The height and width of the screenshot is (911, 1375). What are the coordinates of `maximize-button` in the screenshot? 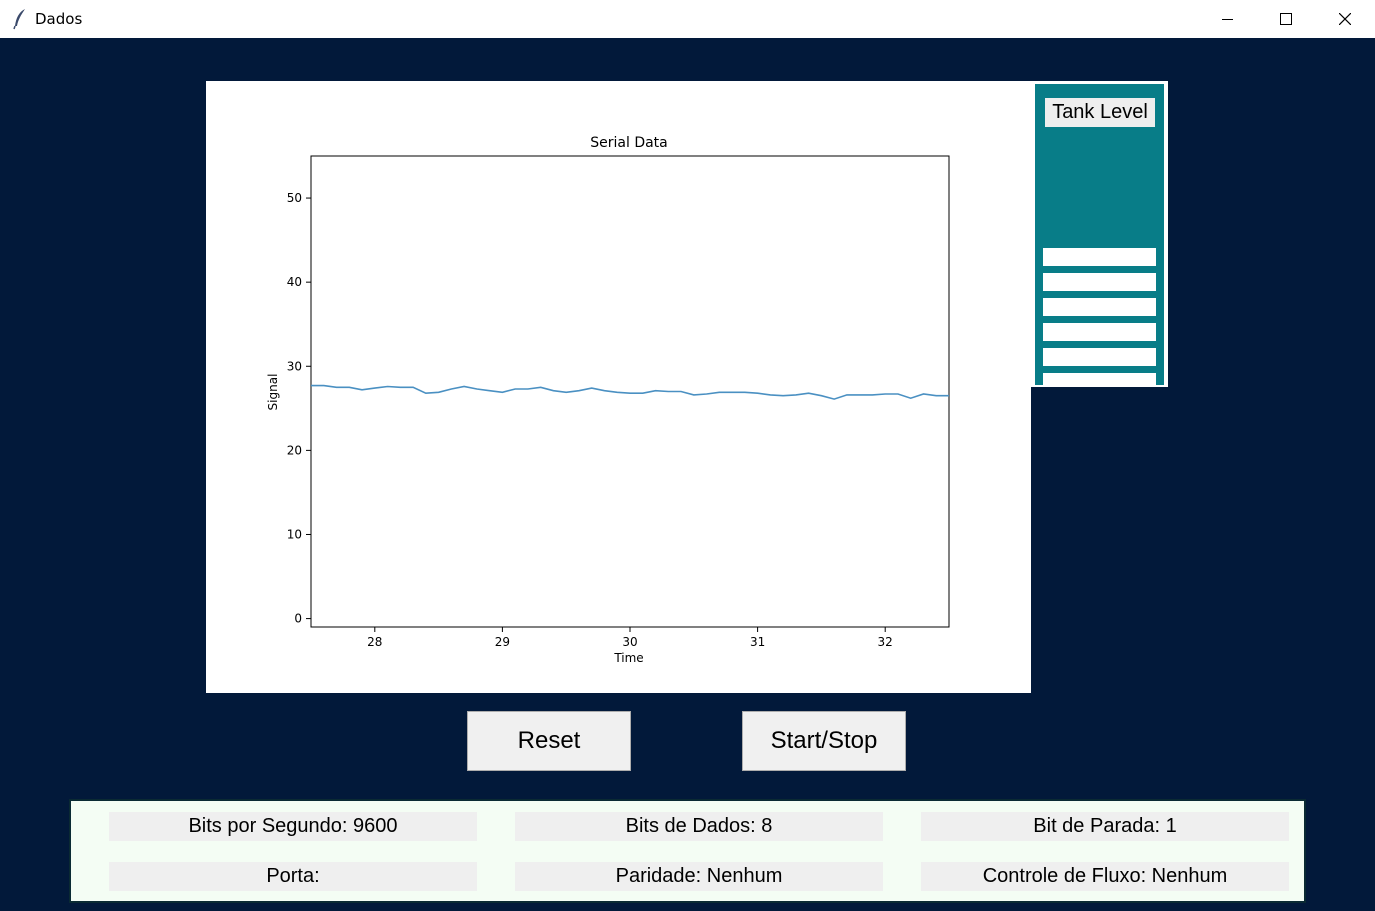 It's located at (1286, 19).